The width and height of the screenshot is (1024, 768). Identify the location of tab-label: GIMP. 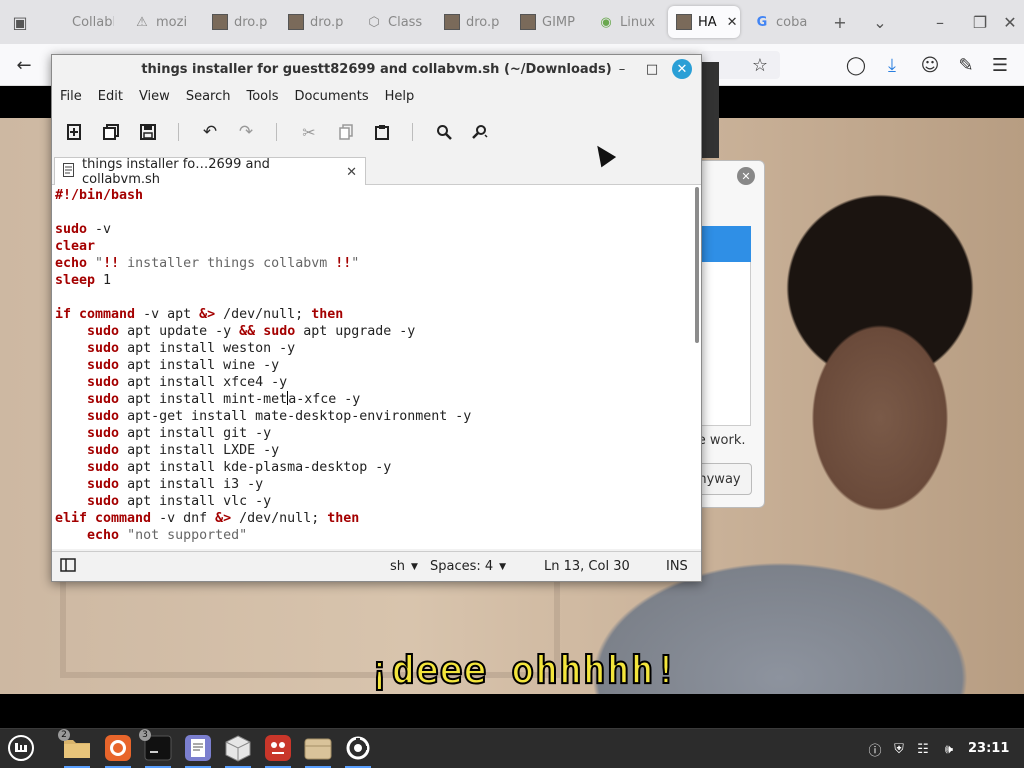
(558, 22).